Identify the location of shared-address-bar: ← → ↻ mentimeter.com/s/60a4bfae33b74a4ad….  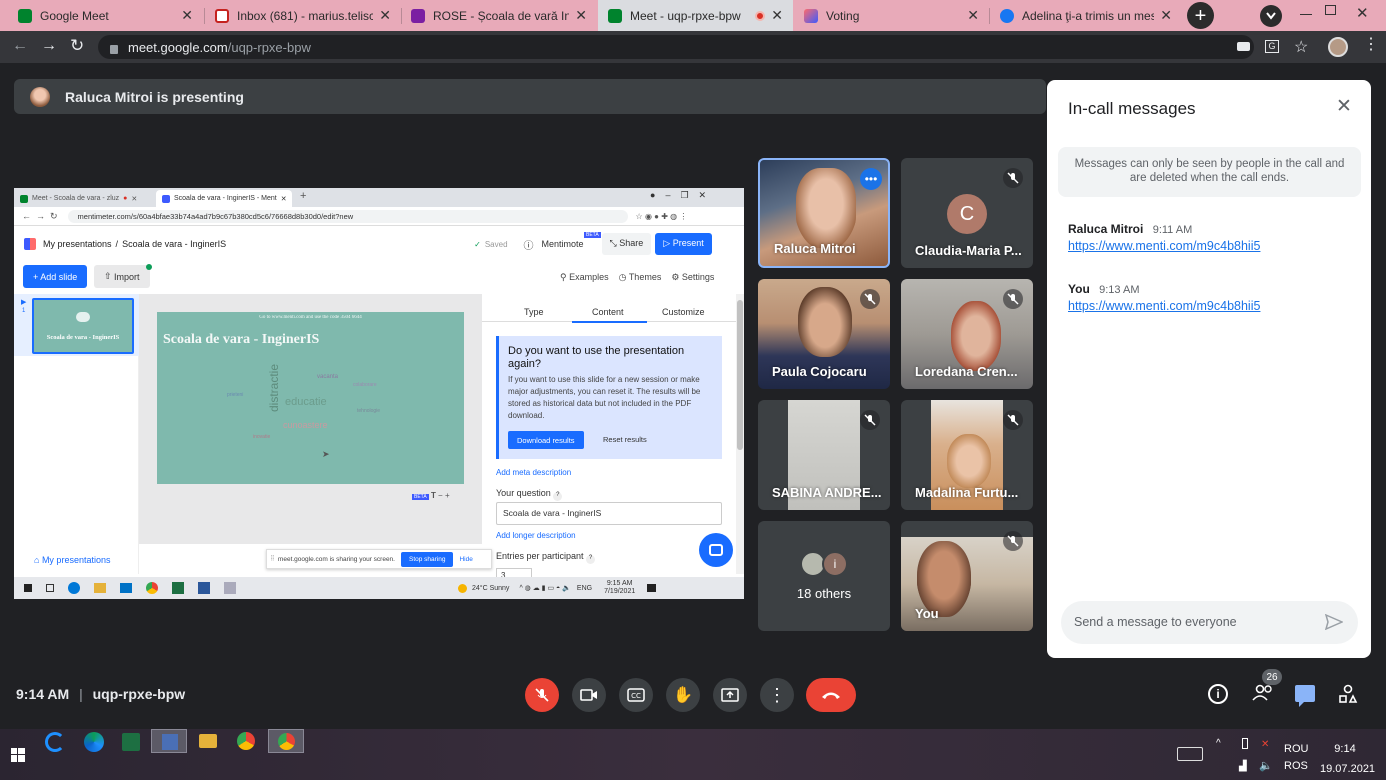
(379, 216).